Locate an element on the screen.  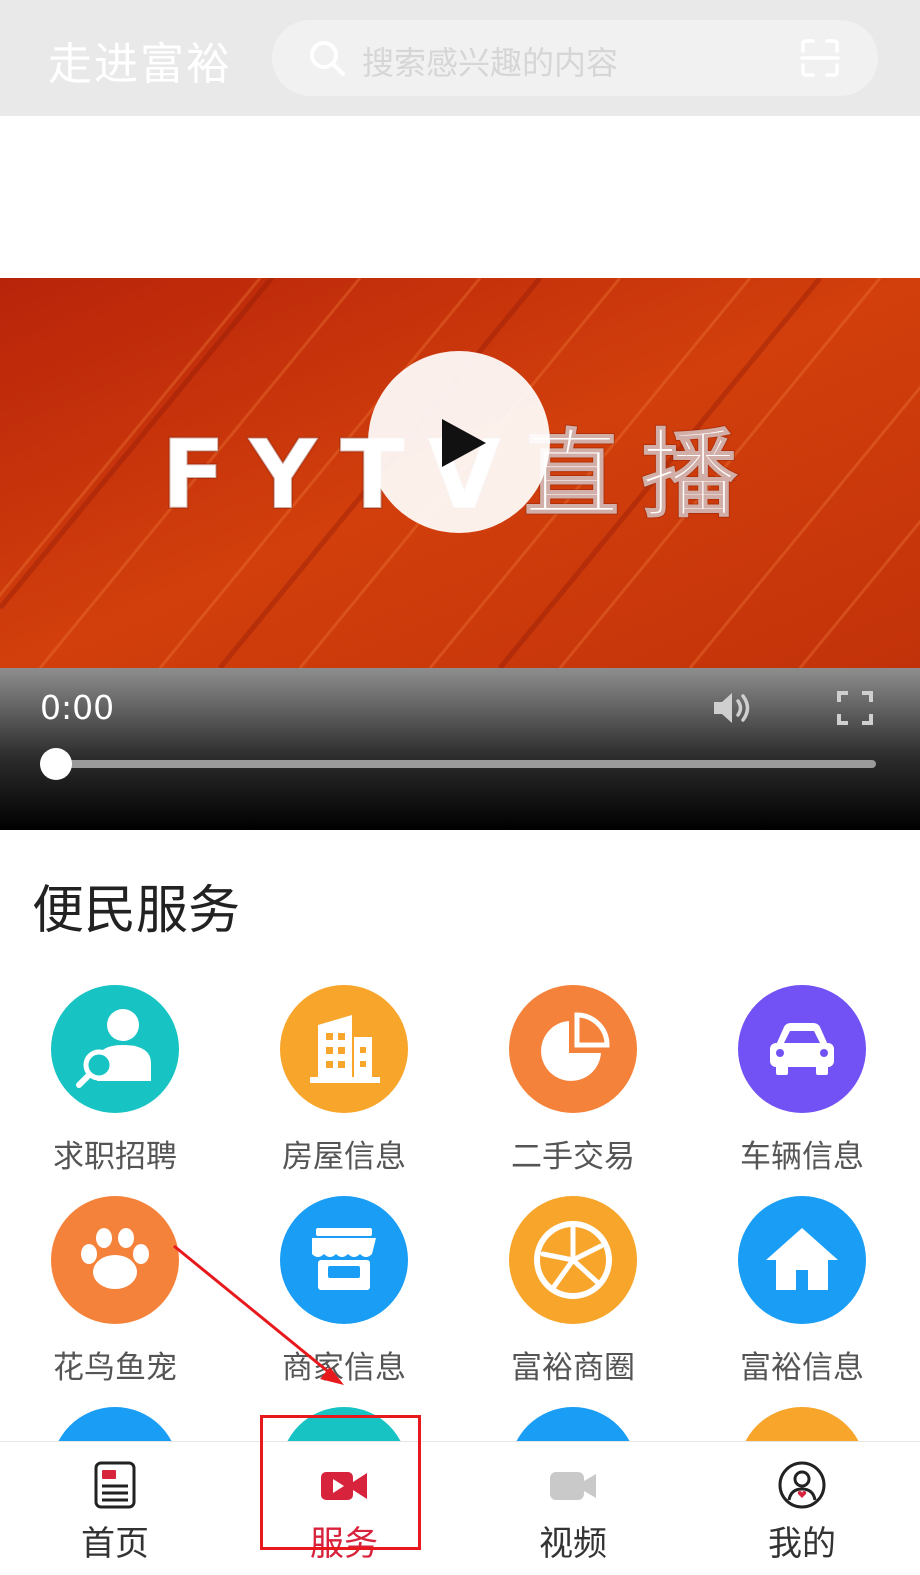
annotation-arrow is located at coordinates (258, 1314).